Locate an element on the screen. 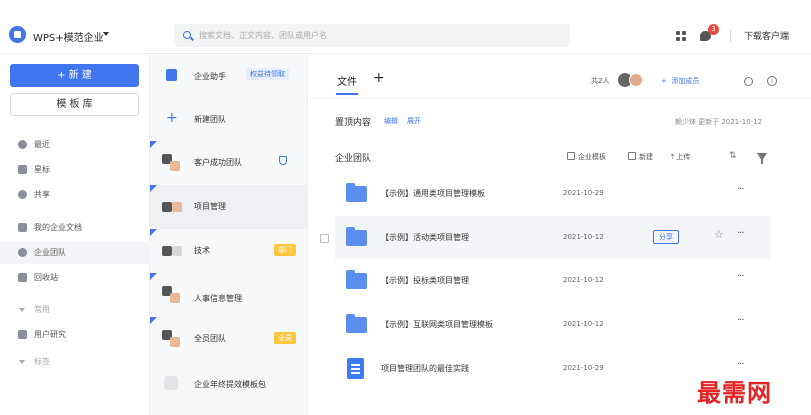 Image resolution: width=811 pixels, height=415 pixels. team-item: 项目管理 is located at coordinates (229, 207).